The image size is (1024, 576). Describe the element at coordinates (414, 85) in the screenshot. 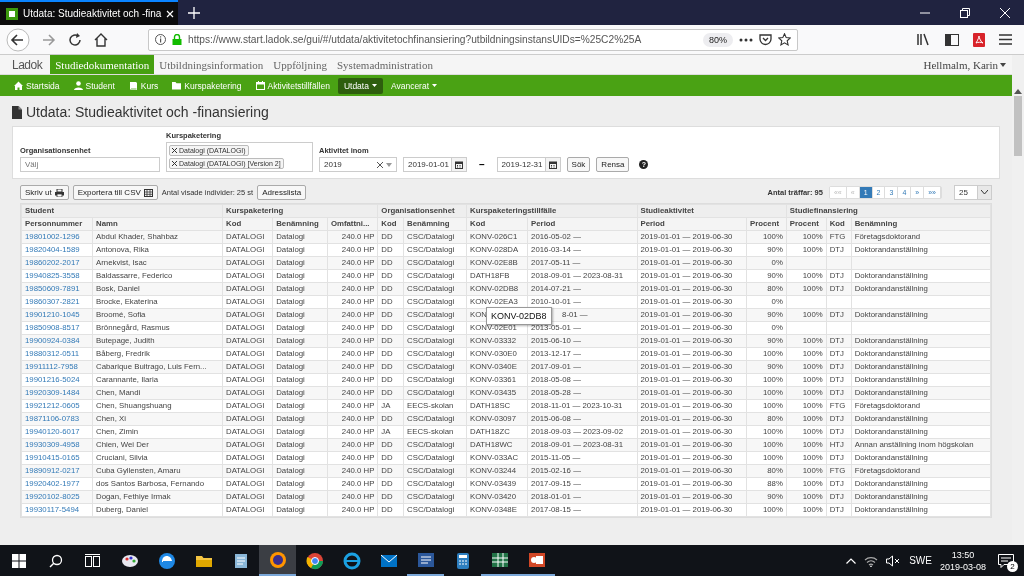

I see `menu-item: Avancerat` at that location.